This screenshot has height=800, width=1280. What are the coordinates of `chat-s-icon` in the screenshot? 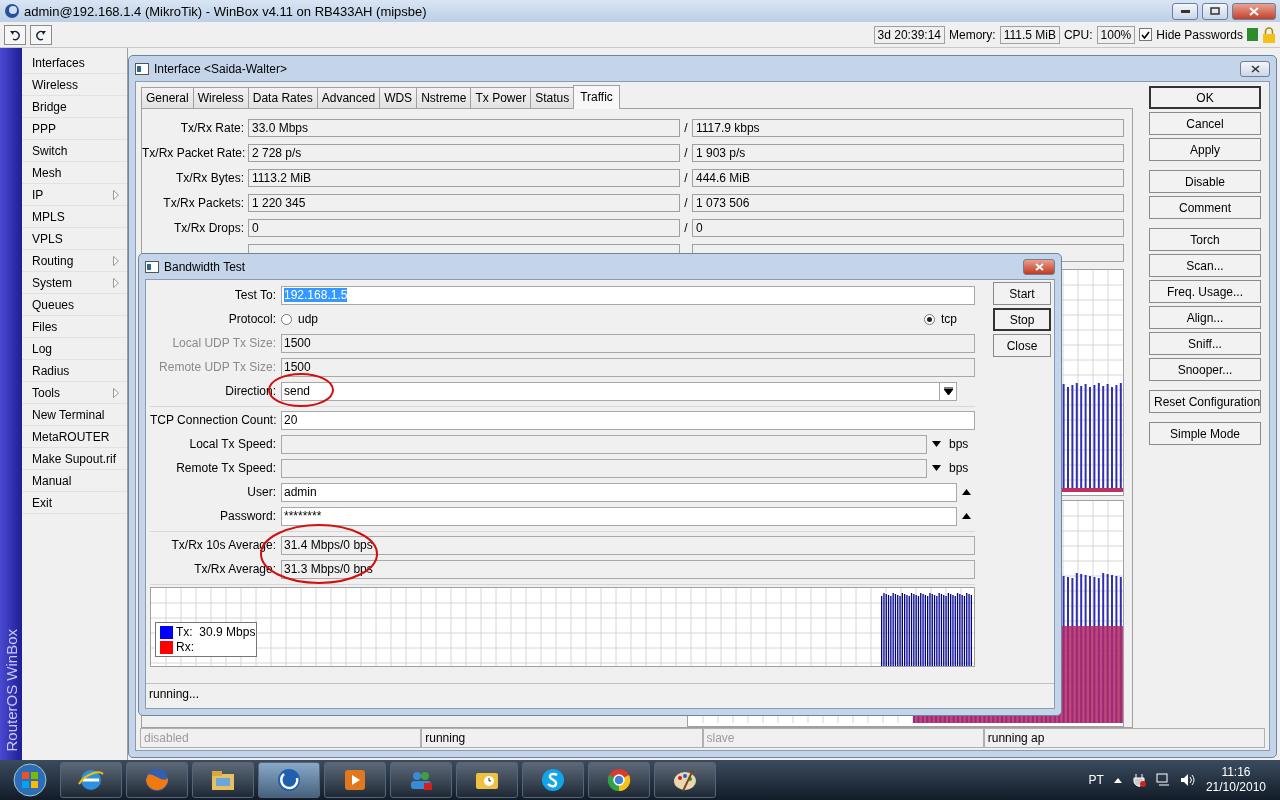 It's located at (553, 780).